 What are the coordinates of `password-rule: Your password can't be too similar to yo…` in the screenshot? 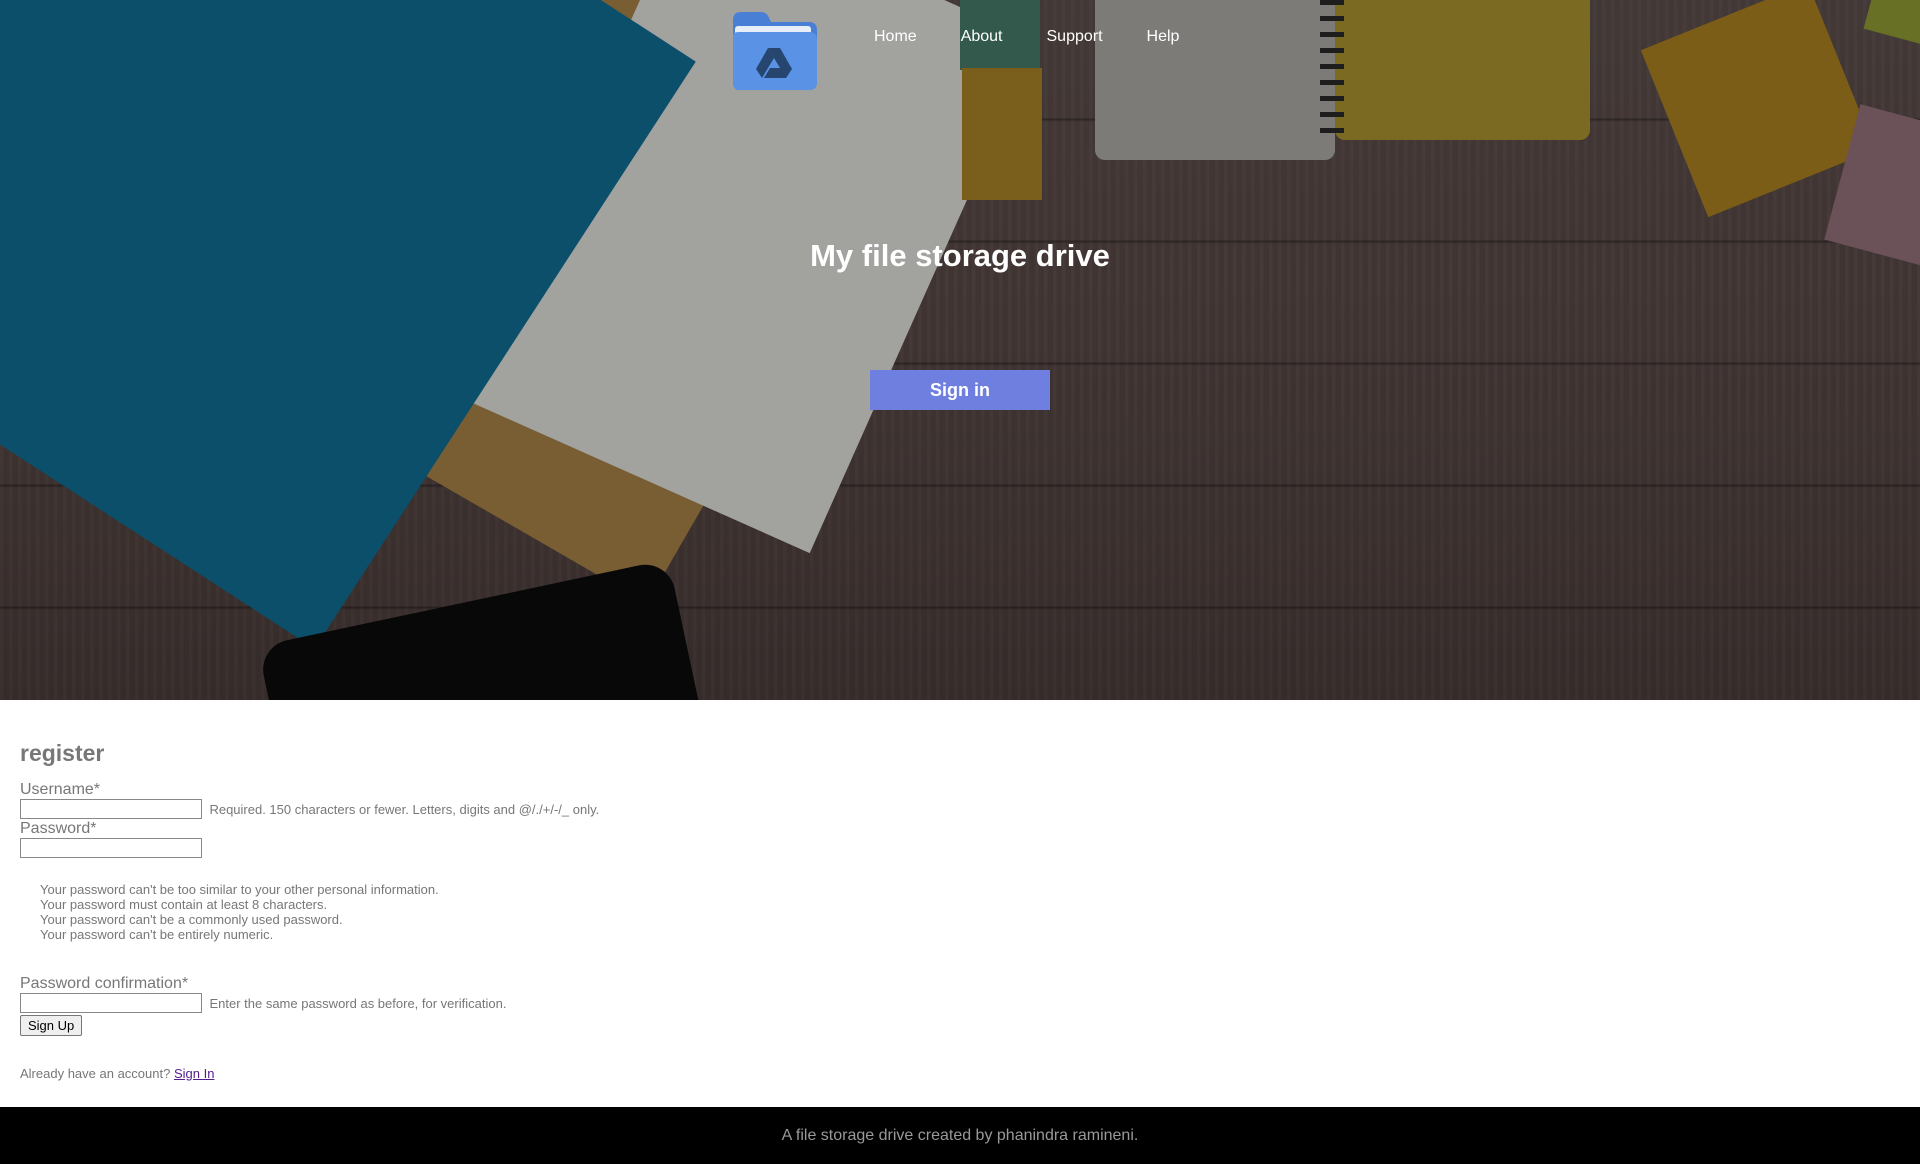 It's located at (239, 889).